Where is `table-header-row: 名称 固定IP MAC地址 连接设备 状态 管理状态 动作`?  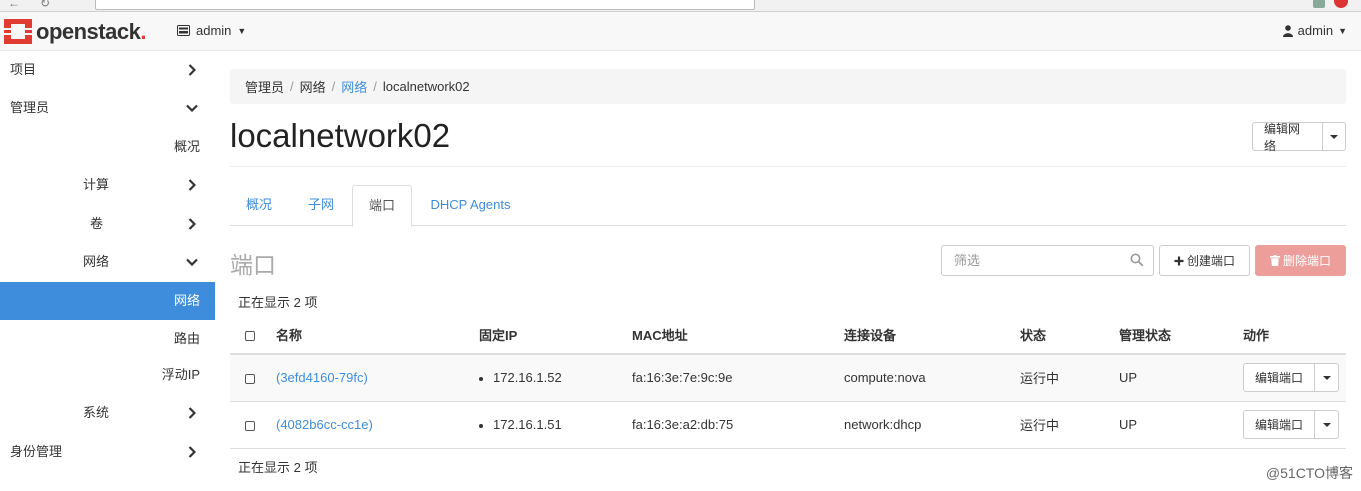
table-header-row: 名称 固定IP MAC地址 连接设备 状态 管理状态 动作 is located at coordinates (788, 335).